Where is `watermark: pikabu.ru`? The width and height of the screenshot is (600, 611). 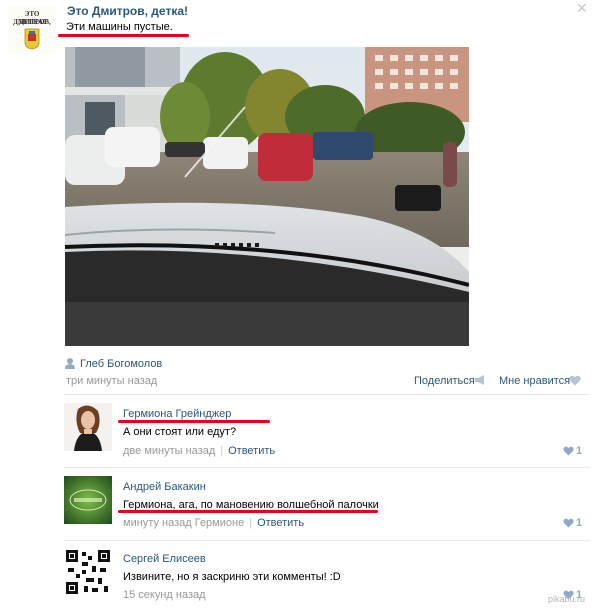
watermark: pikabu.ru is located at coordinates (567, 599).